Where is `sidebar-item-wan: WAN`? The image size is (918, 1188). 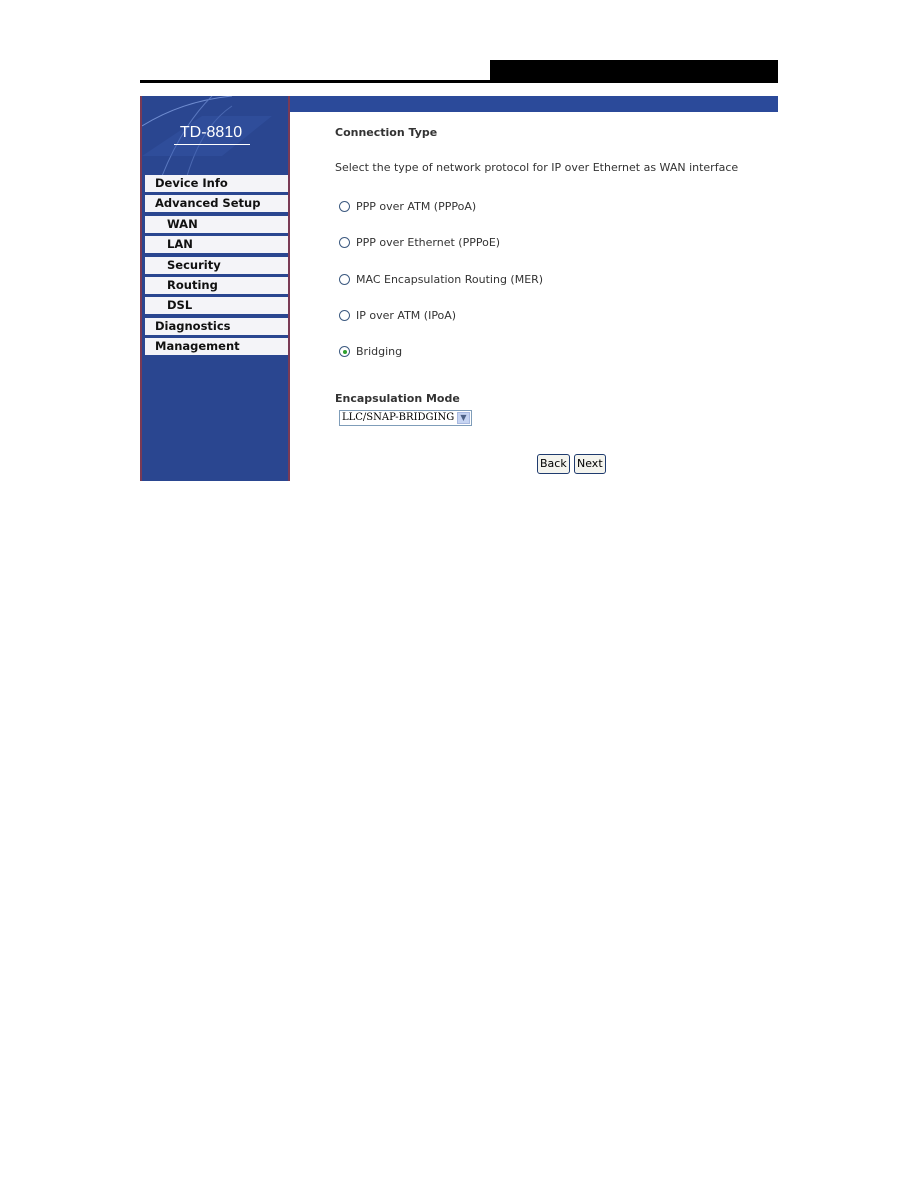 sidebar-item-wan: WAN is located at coordinates (216, 224).